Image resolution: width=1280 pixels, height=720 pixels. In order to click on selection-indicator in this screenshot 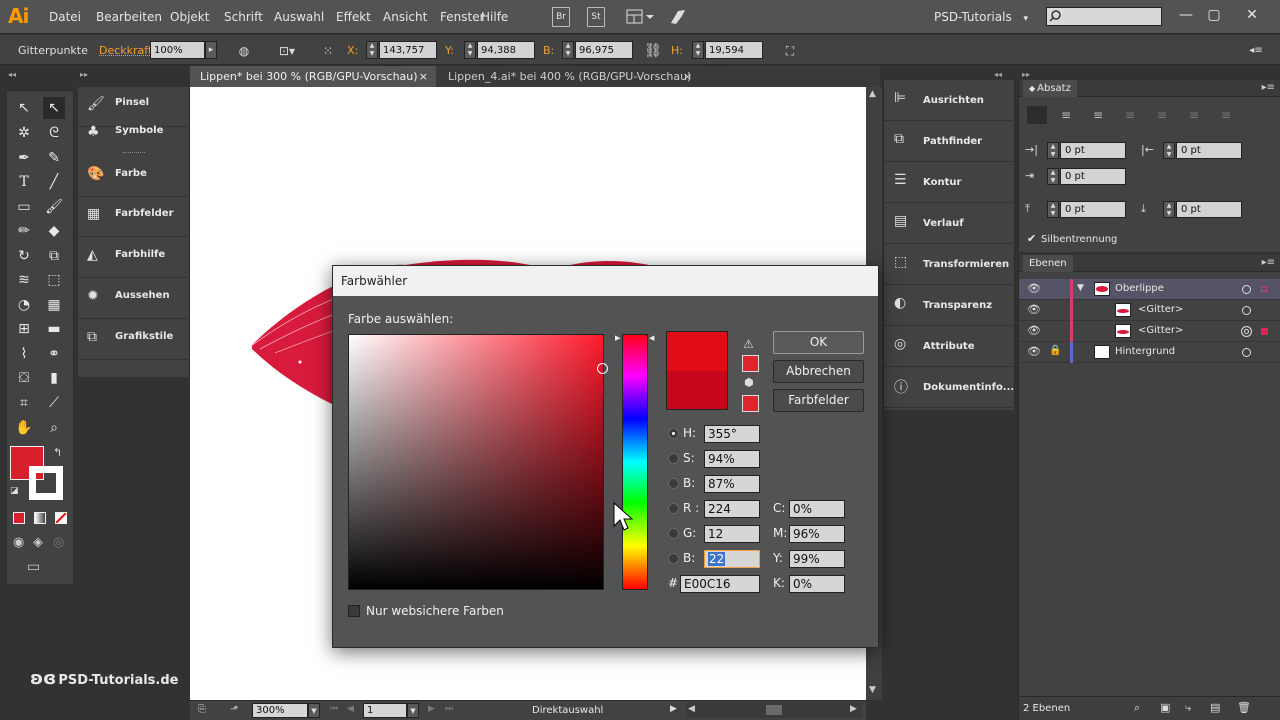, I will do `click(1264, 289)`.